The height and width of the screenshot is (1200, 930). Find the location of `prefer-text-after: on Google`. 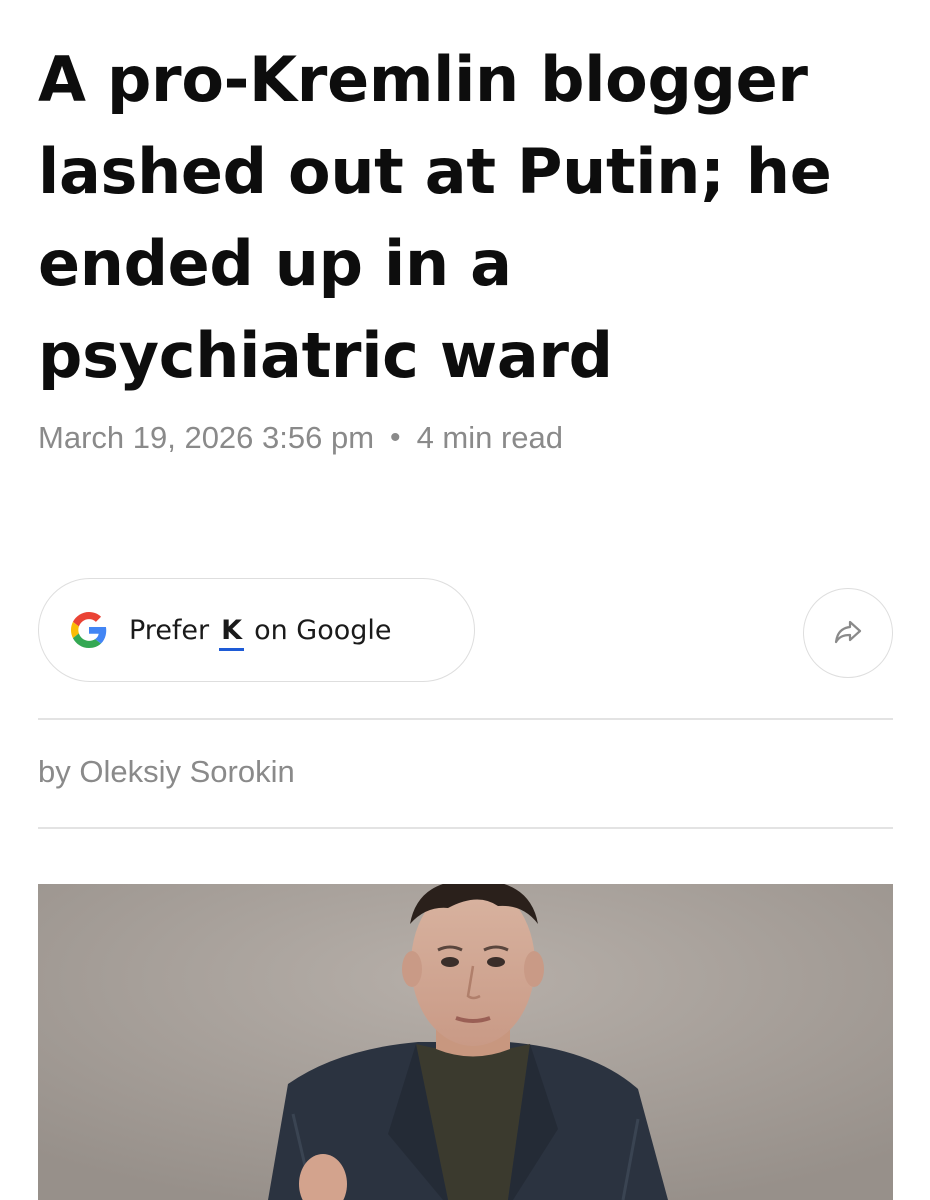

prefer-text-after: on Google is located at coordinates (323, 630).